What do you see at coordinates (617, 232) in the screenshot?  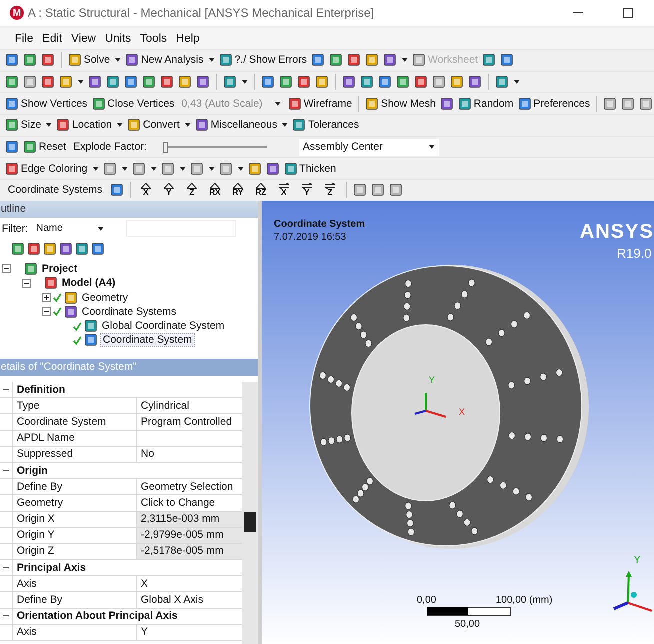 I see `brand-logo: ANSYS` at bounding box center [617, 232].